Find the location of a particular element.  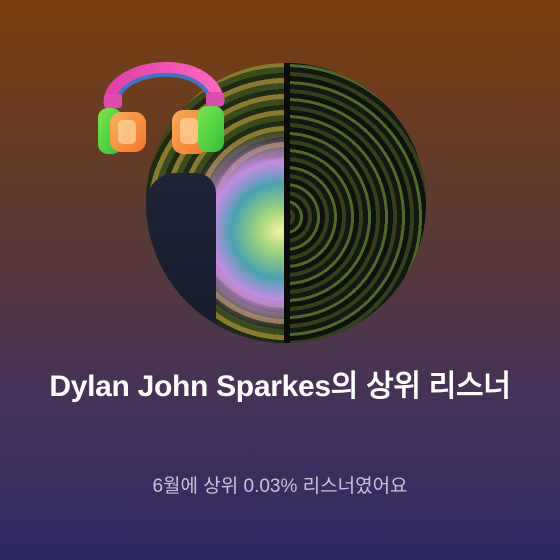

art-person-figure is located at coordinates (181, 258).